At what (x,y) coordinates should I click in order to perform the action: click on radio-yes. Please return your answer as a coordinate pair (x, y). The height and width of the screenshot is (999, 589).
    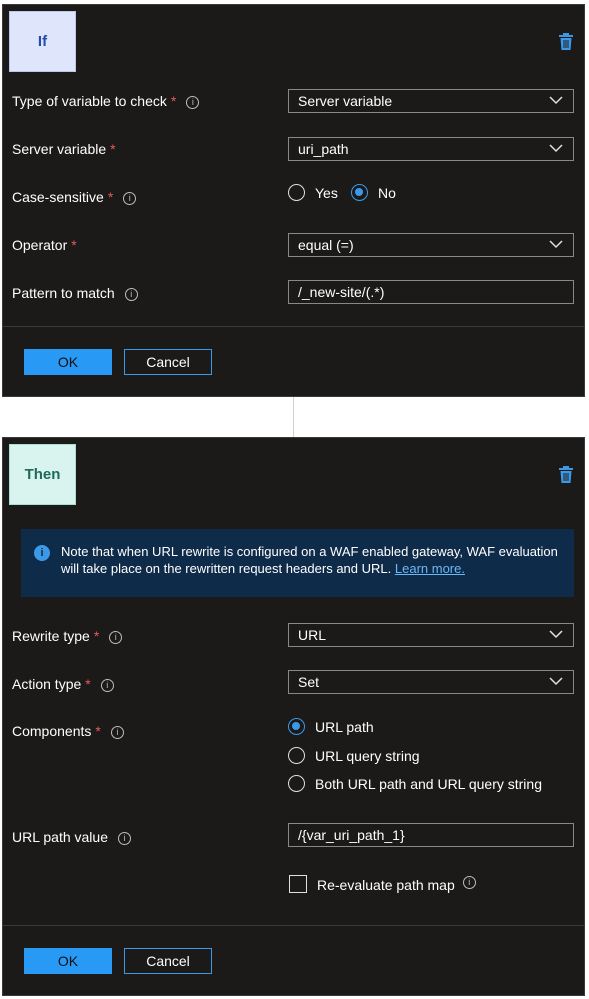
    Looking at the image, I should click on (296, 192).